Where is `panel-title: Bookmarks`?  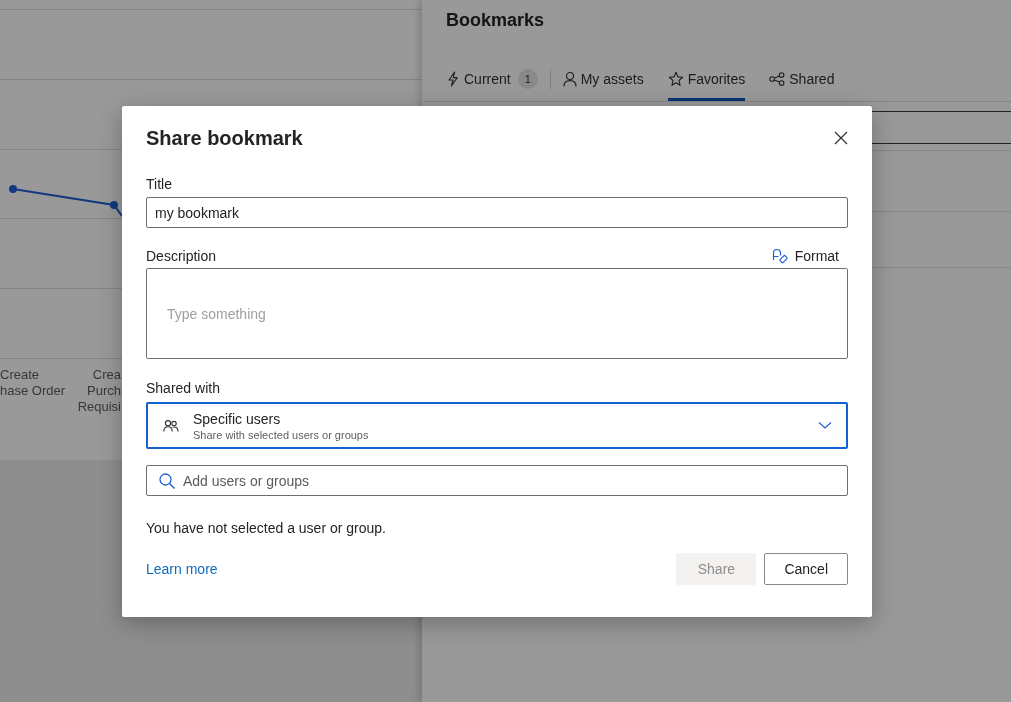 panel-title: Bookmarks is located at coordinates (495, 20).